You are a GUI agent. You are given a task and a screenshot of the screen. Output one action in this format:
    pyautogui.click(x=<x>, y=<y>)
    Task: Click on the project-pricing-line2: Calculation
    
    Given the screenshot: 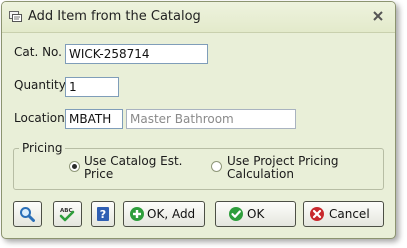 What is the action you would take?
    pyautogui.click(x=260, y=174)
    